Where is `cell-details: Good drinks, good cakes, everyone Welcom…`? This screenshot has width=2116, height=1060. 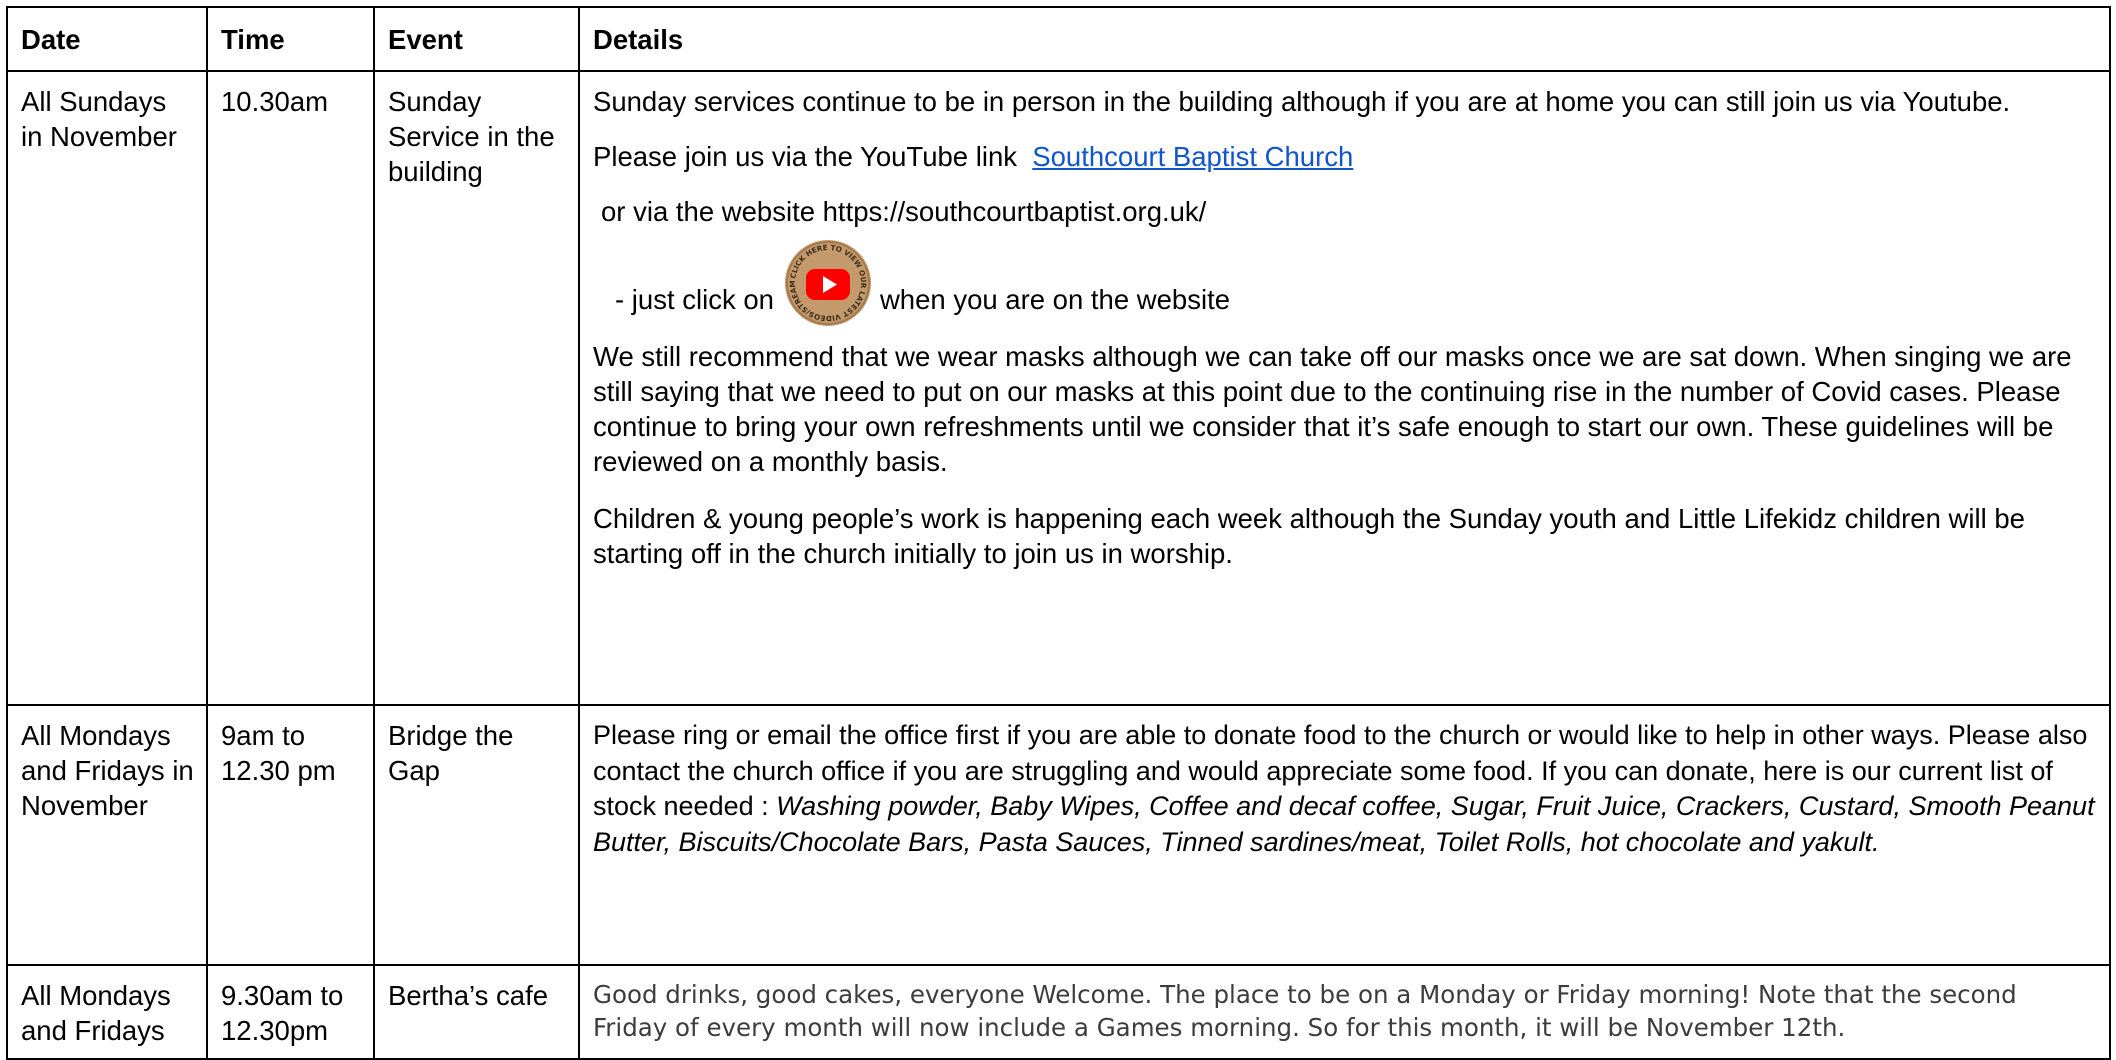
cell-details: Good drinks, good cakes, everyone Welcom… is located at coordinates (1344, 1012).